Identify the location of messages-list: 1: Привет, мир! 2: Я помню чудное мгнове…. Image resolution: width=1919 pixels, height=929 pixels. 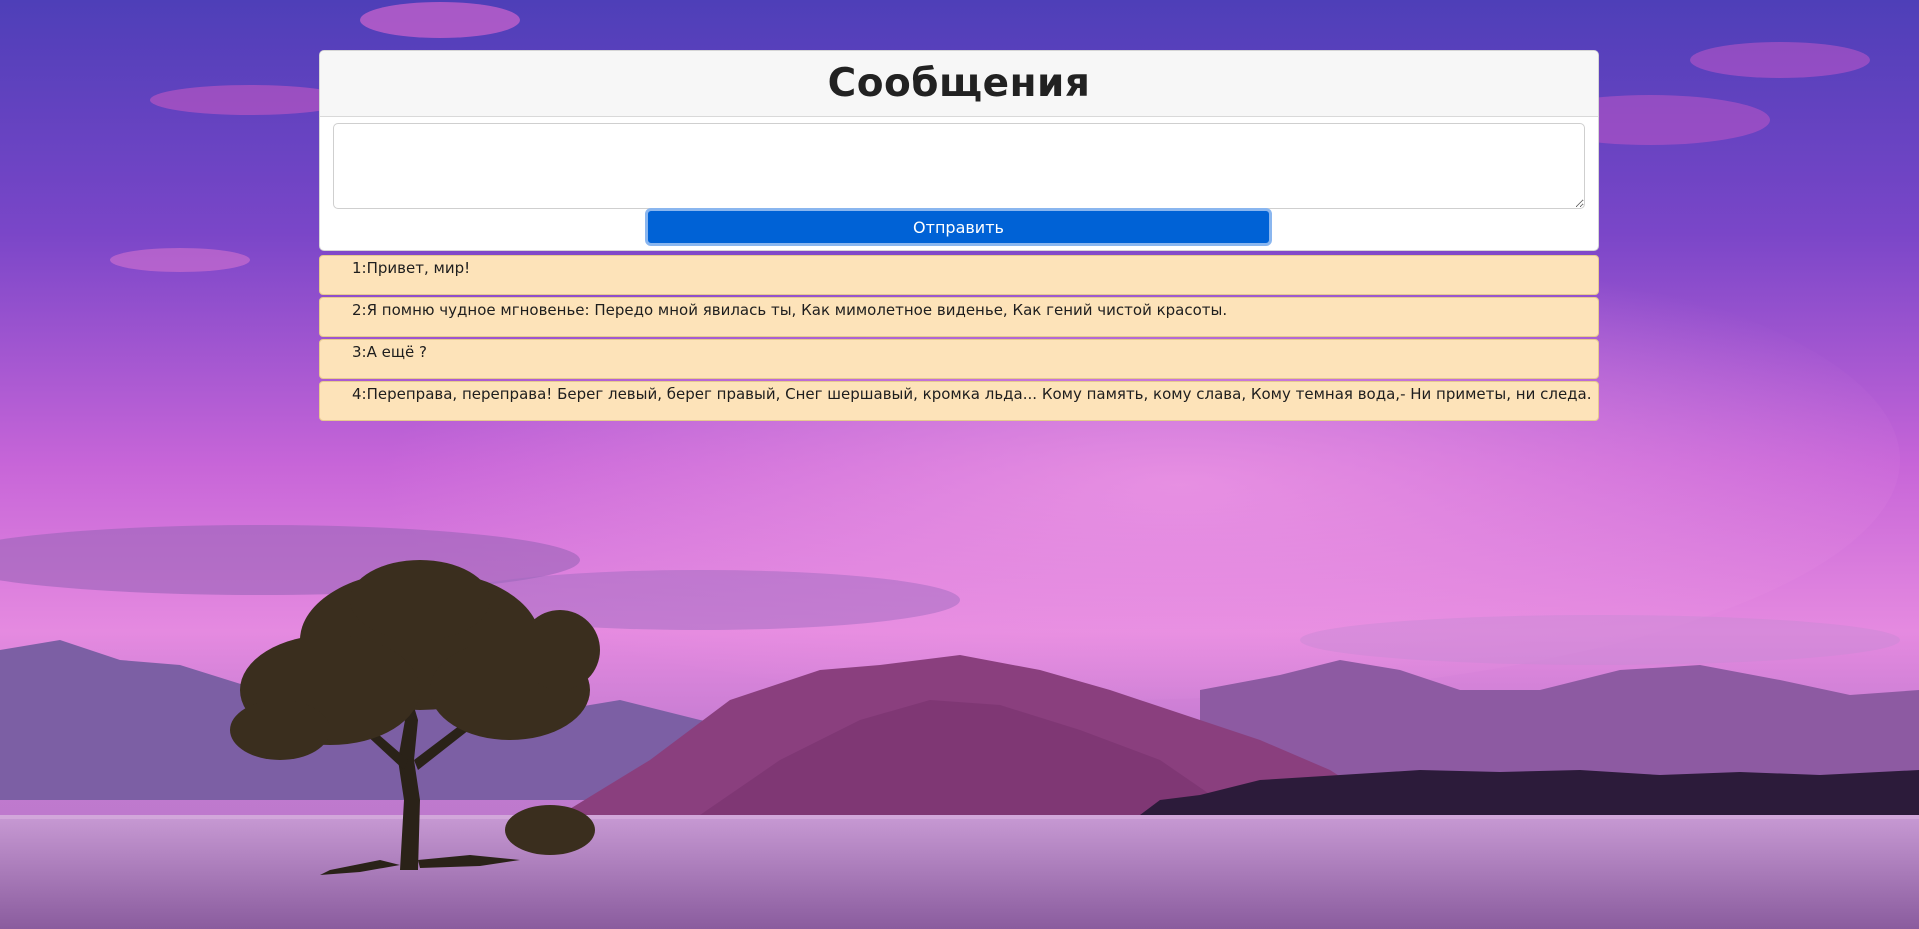
(959, 339).